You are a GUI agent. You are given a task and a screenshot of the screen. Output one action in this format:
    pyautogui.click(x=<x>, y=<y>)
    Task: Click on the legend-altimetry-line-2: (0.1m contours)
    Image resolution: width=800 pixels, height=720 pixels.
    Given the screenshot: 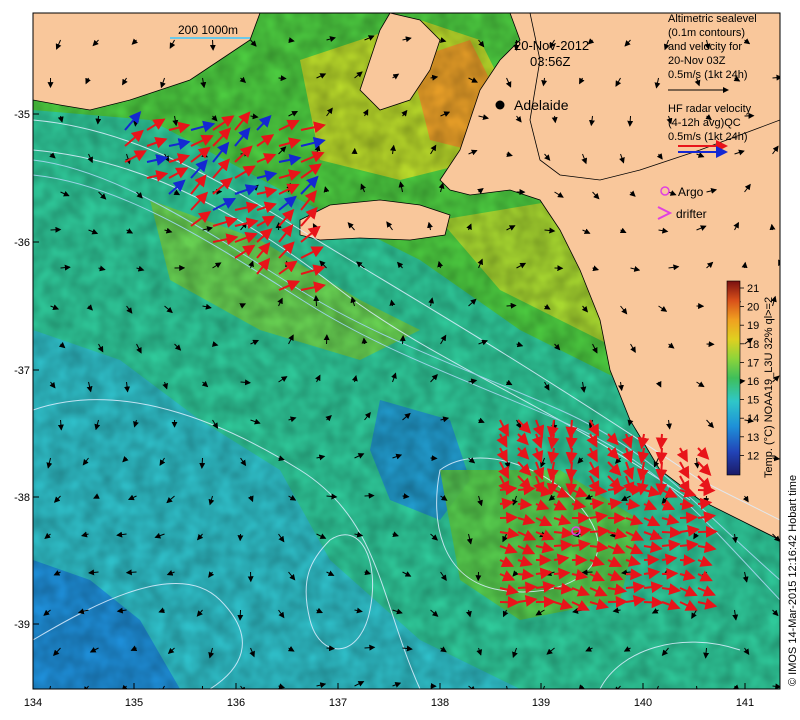 What is the action you would take?
    pyautogui.click(x=706, y=33)
    